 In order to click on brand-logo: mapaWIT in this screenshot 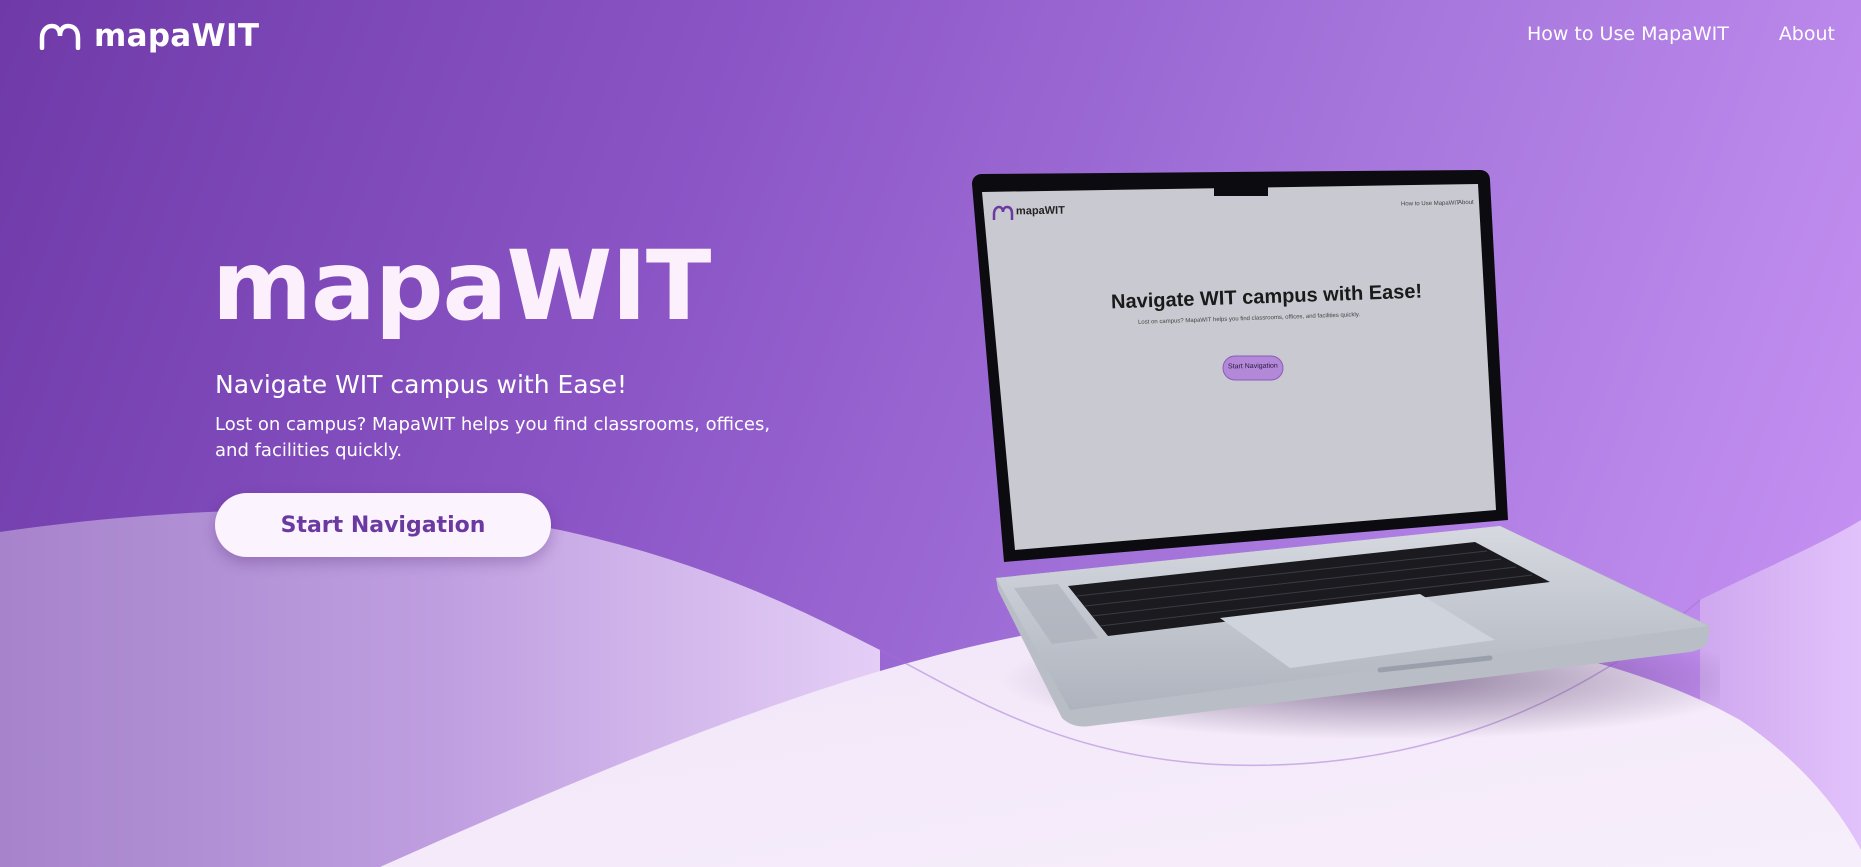, I will do `click(148, 36)`.